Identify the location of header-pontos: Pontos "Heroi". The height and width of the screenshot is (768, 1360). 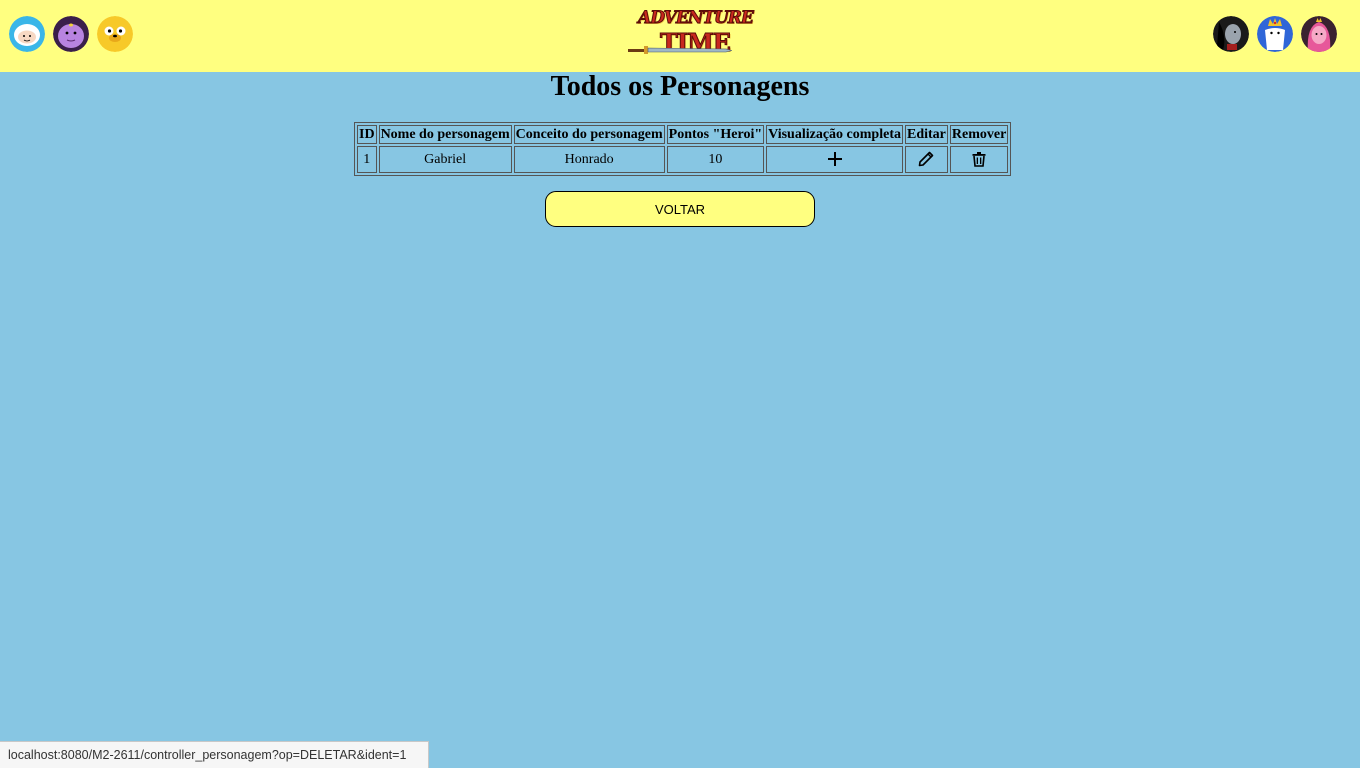
(715, 134).